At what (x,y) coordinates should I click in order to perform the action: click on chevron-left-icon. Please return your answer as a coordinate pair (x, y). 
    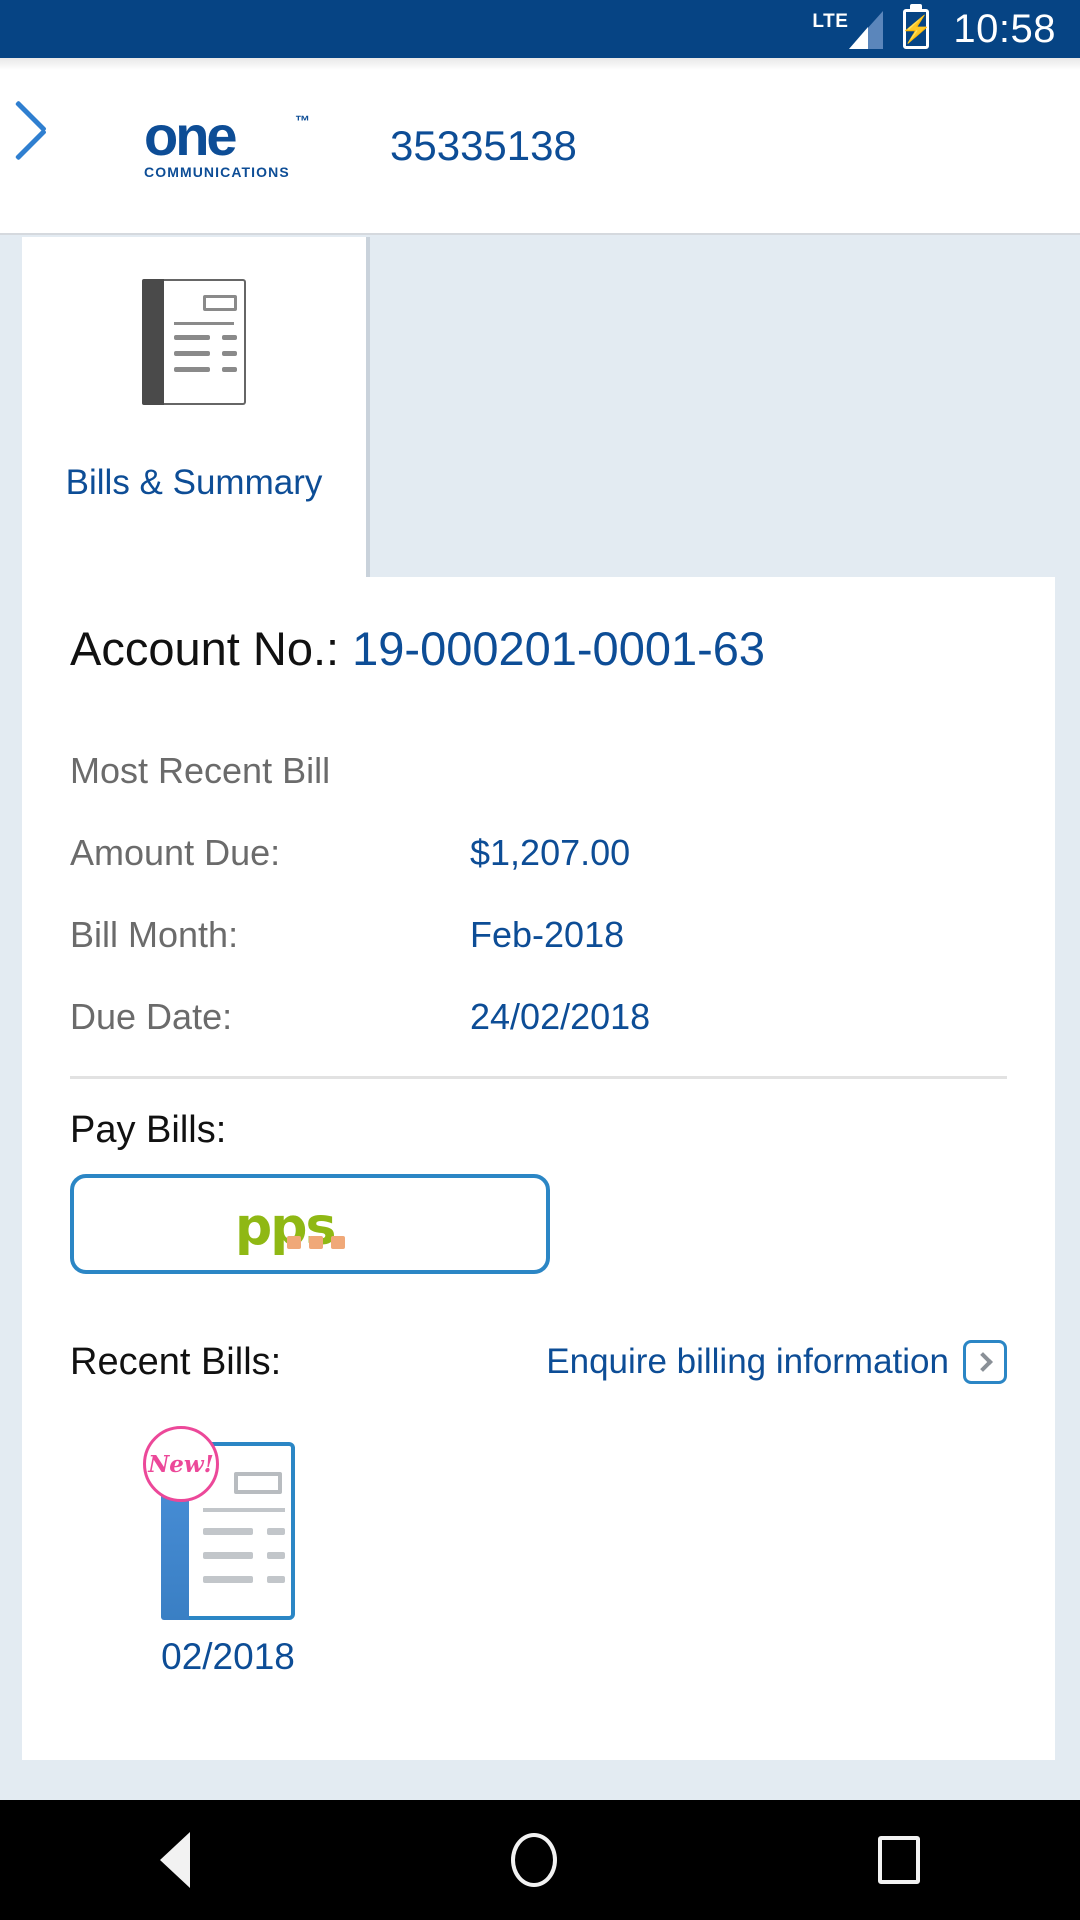
    Looking at the image, I should click on (60, 146).